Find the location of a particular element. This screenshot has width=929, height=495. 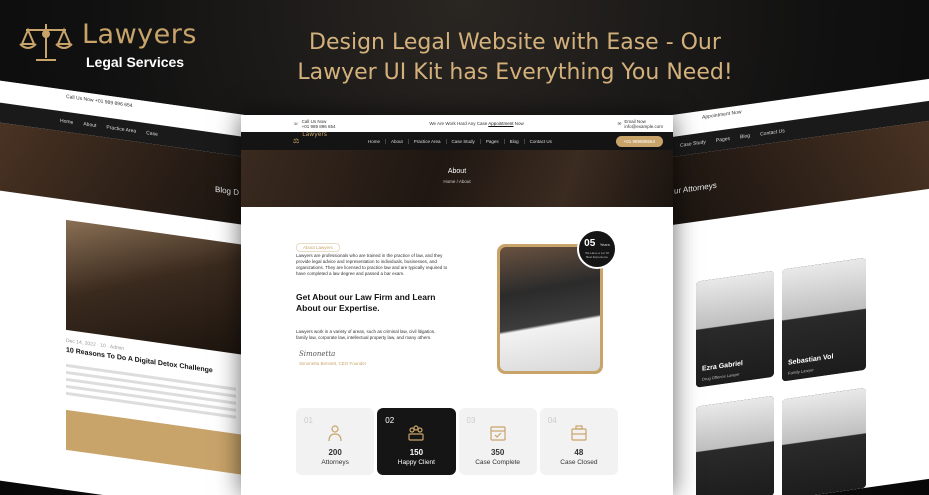

page-title: About is located at coordinates (457, 171).